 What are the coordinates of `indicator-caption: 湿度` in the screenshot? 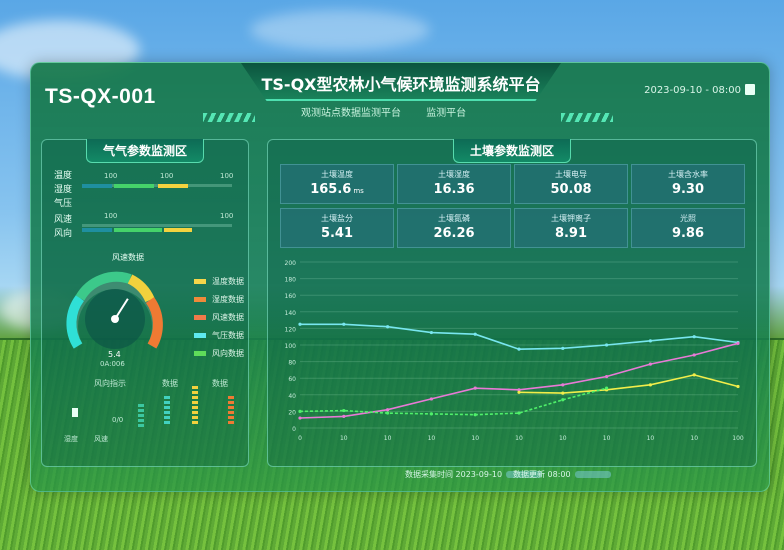 It's located at (71, 439).